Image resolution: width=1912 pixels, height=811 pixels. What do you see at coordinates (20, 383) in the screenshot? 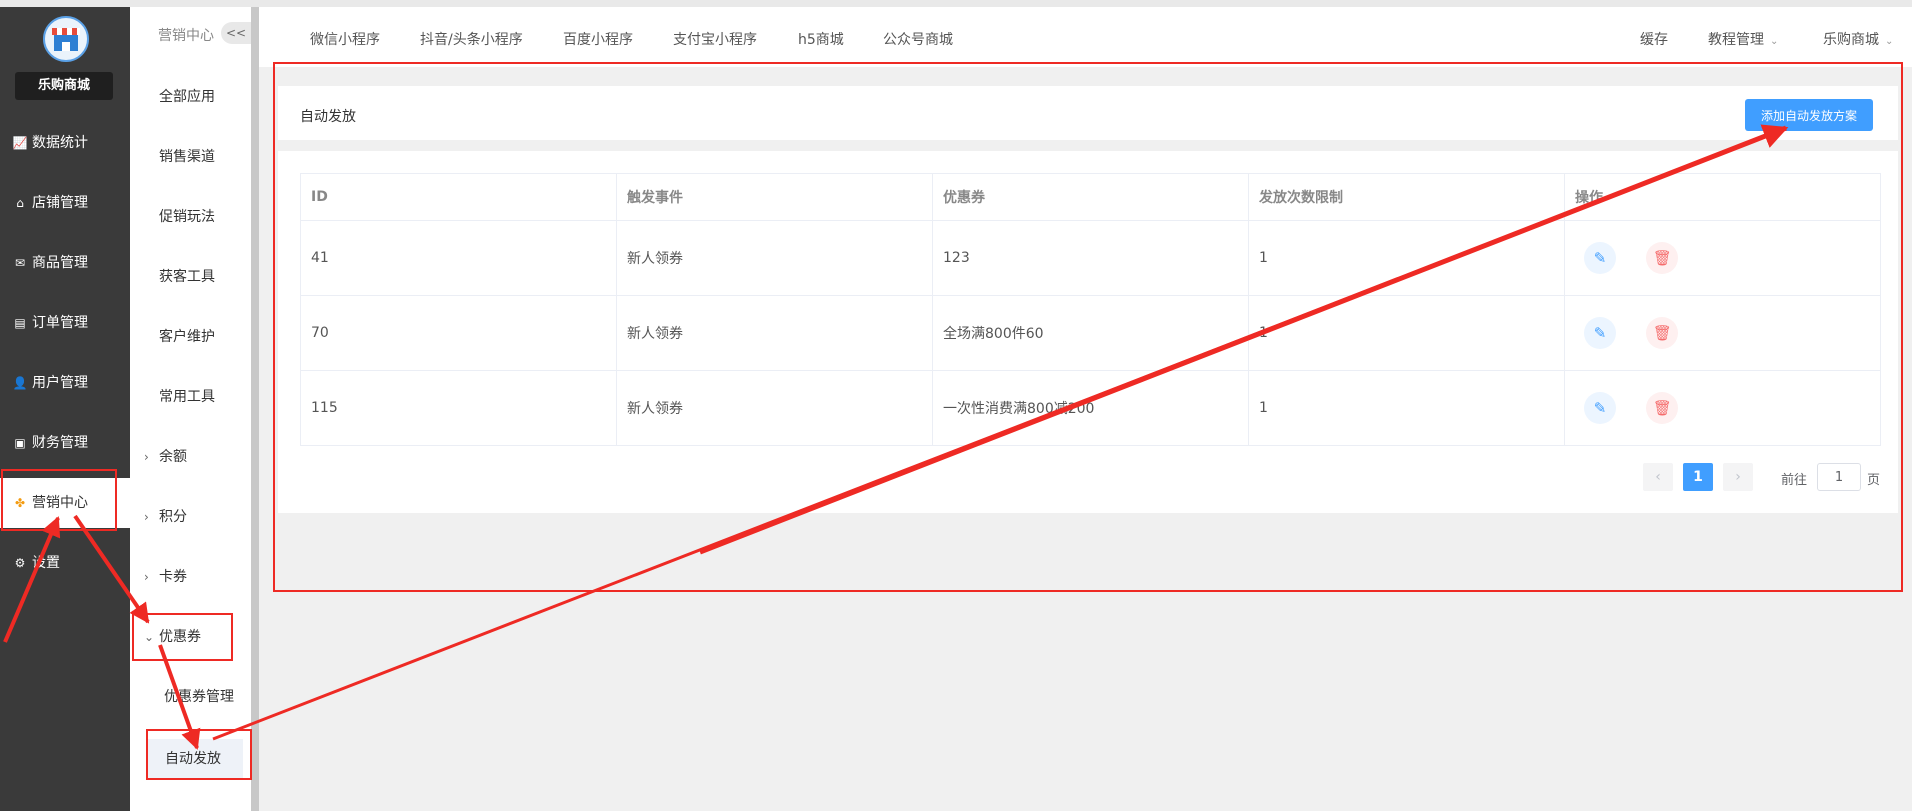
I see `user-icon: 👤` at bounding box center [20, 383].